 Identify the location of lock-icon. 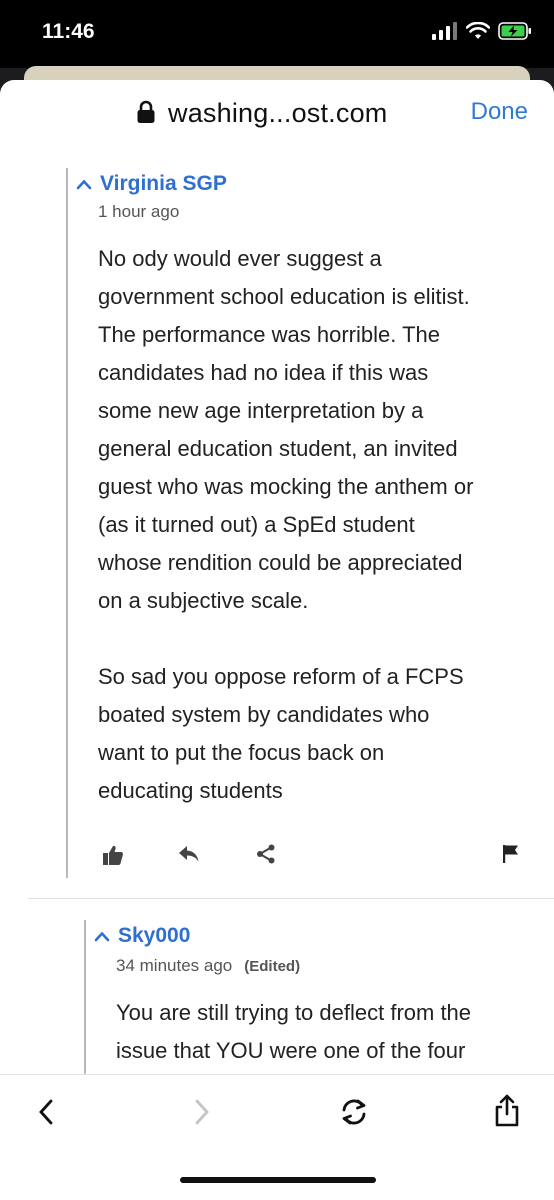
(146, 111).